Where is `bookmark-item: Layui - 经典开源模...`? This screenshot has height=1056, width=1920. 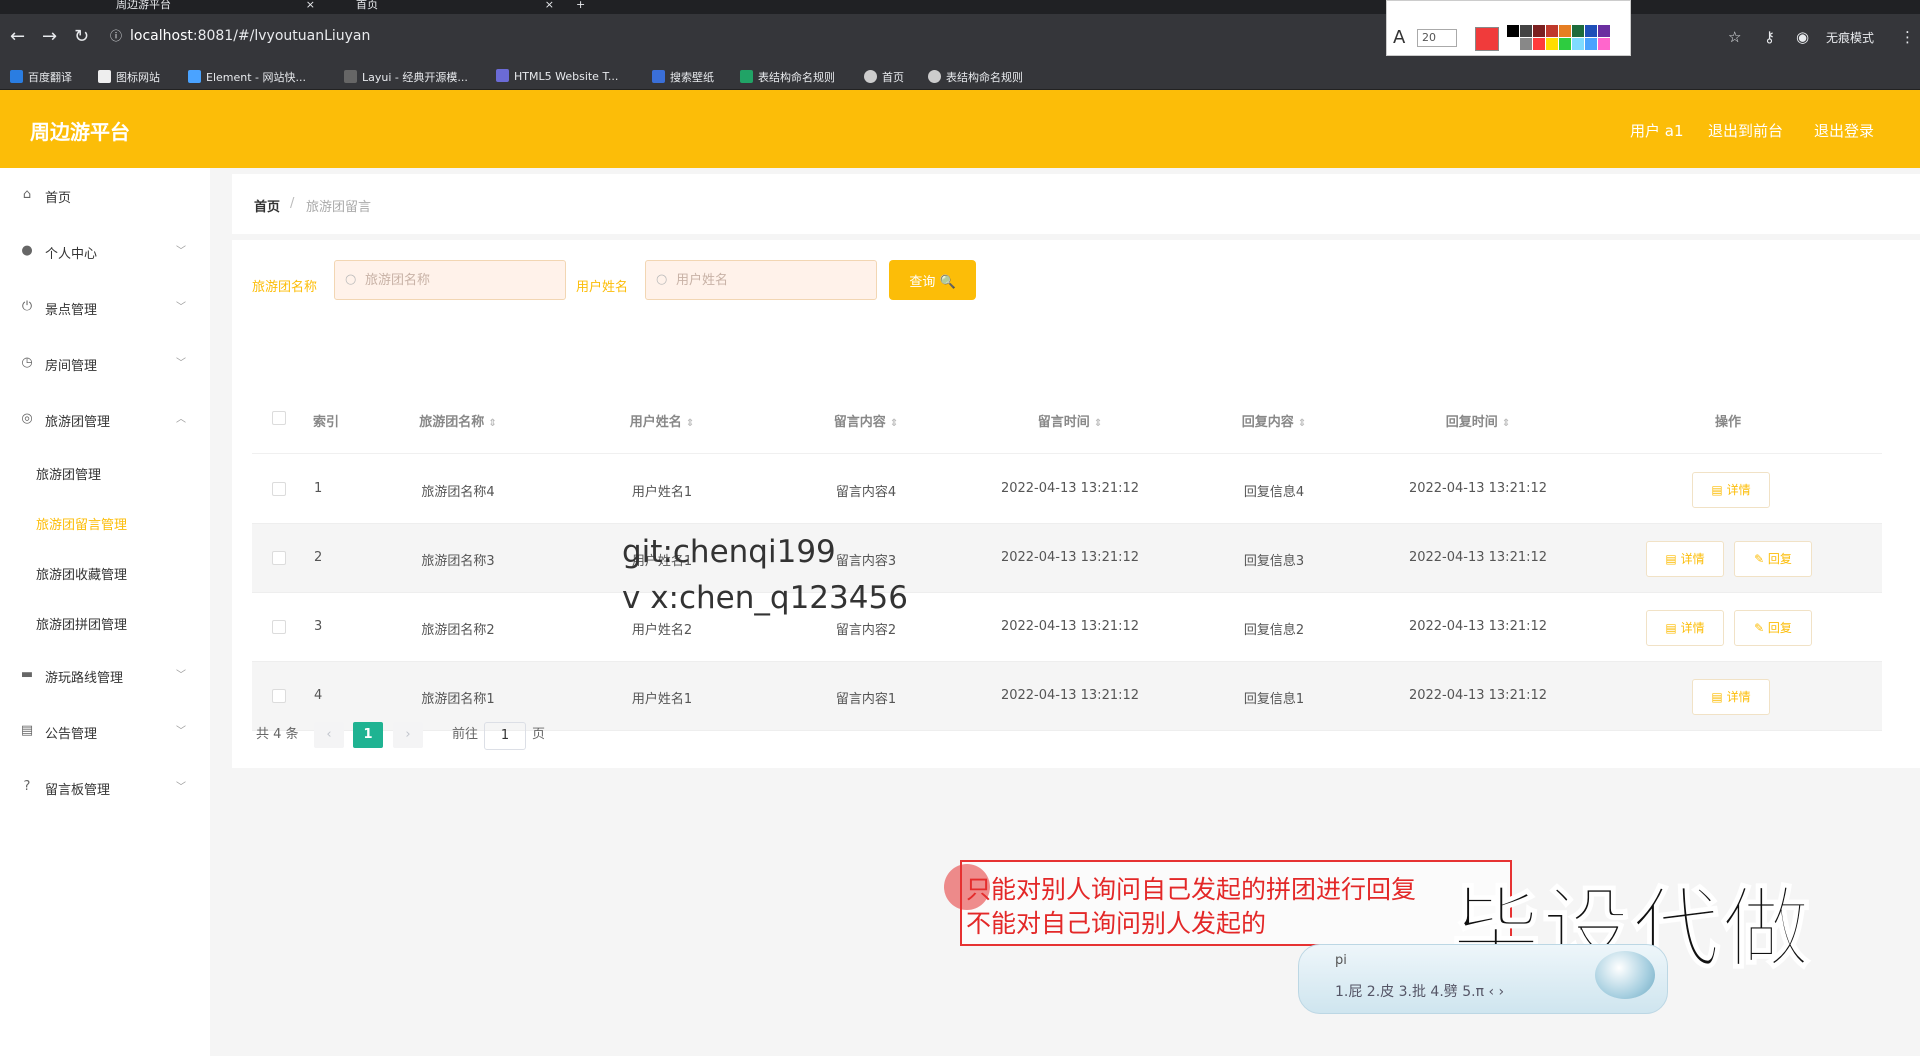
bookmark-item: Layui - 经典开源模... is located at coordinates (406, 77).